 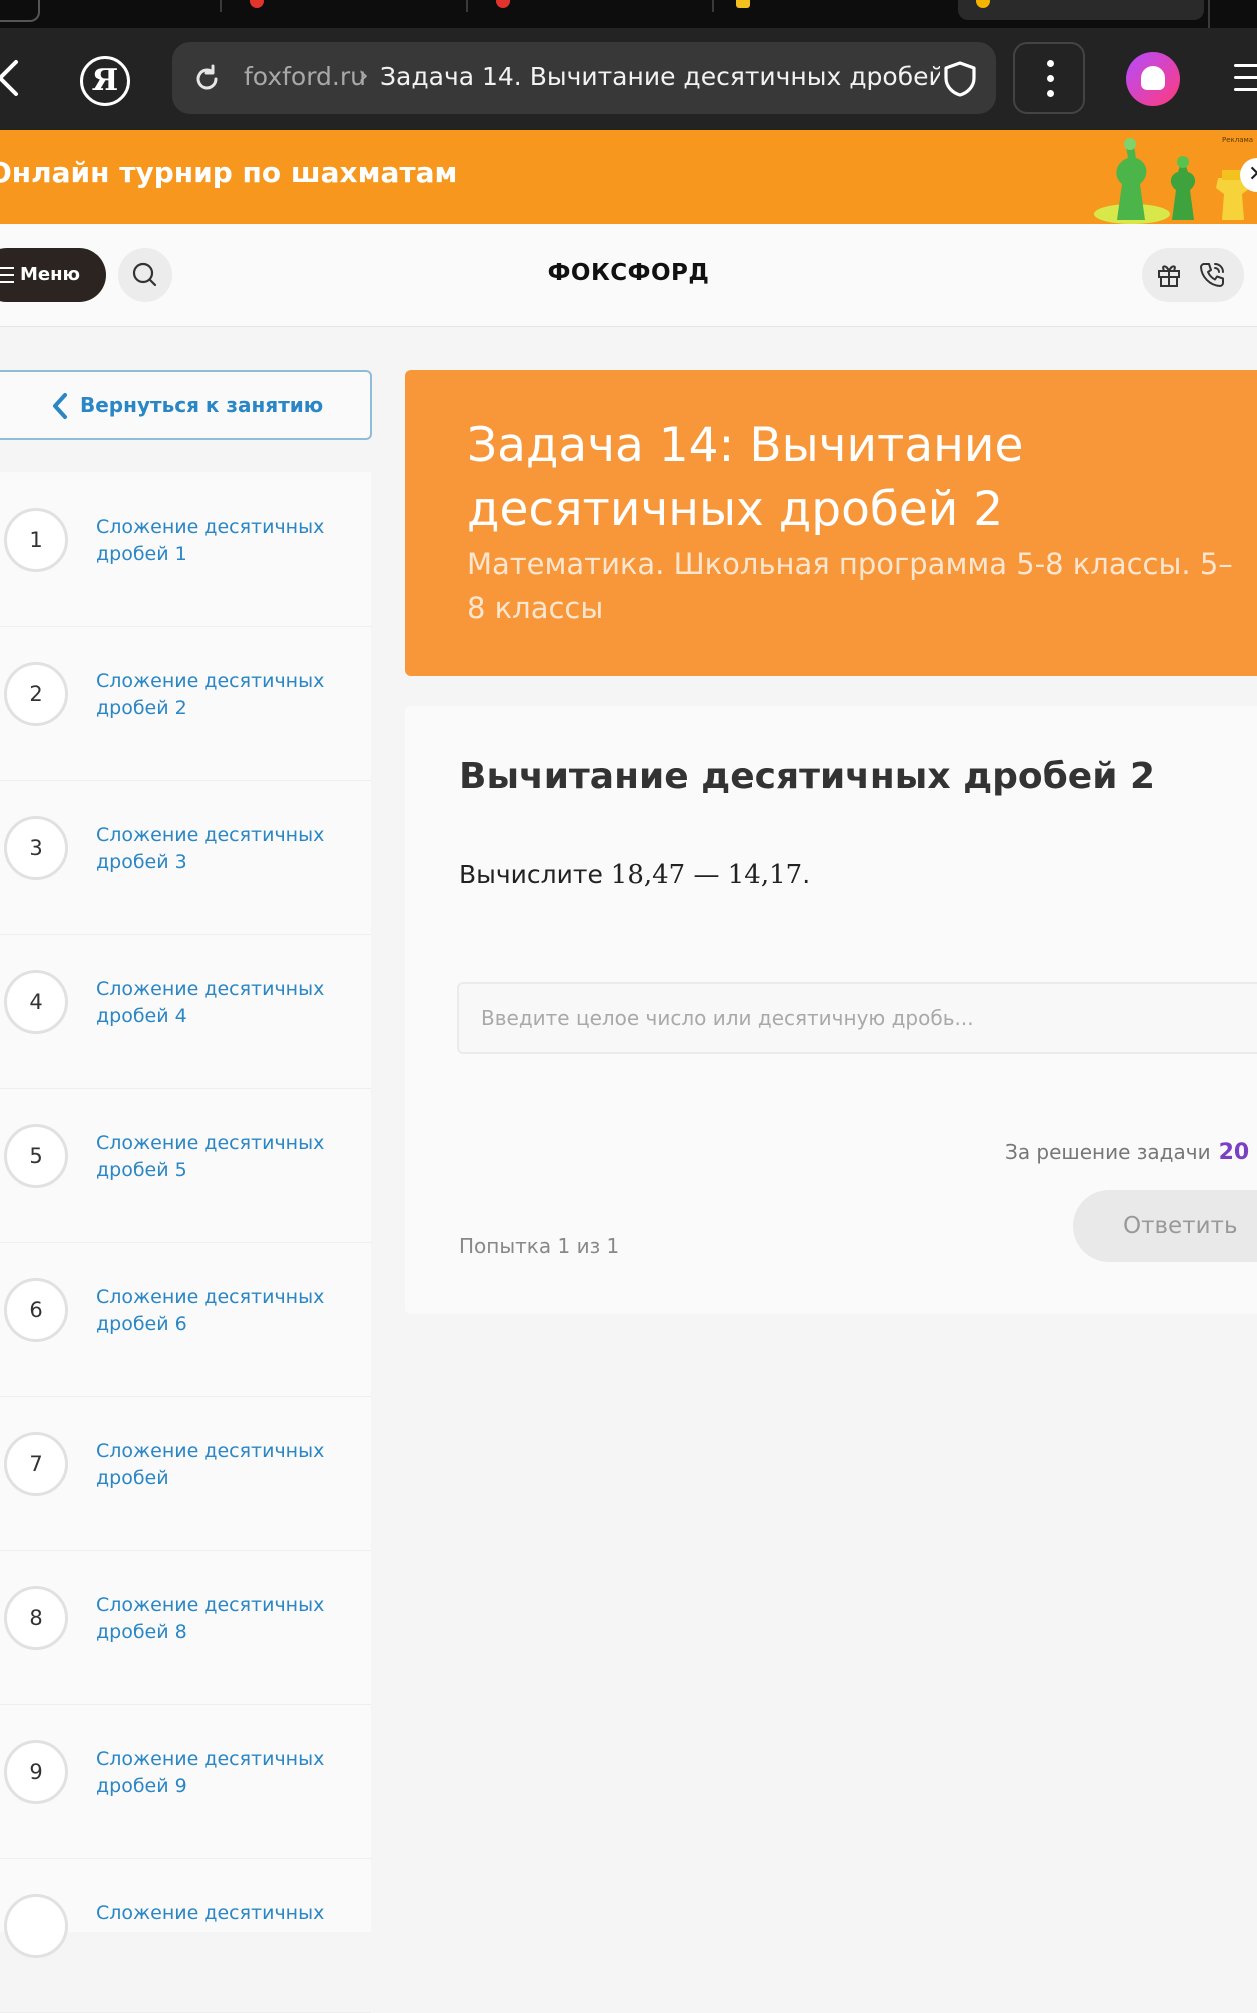 I want to click on task-link: Сложение десятичных, so click(x=211, y=1913).